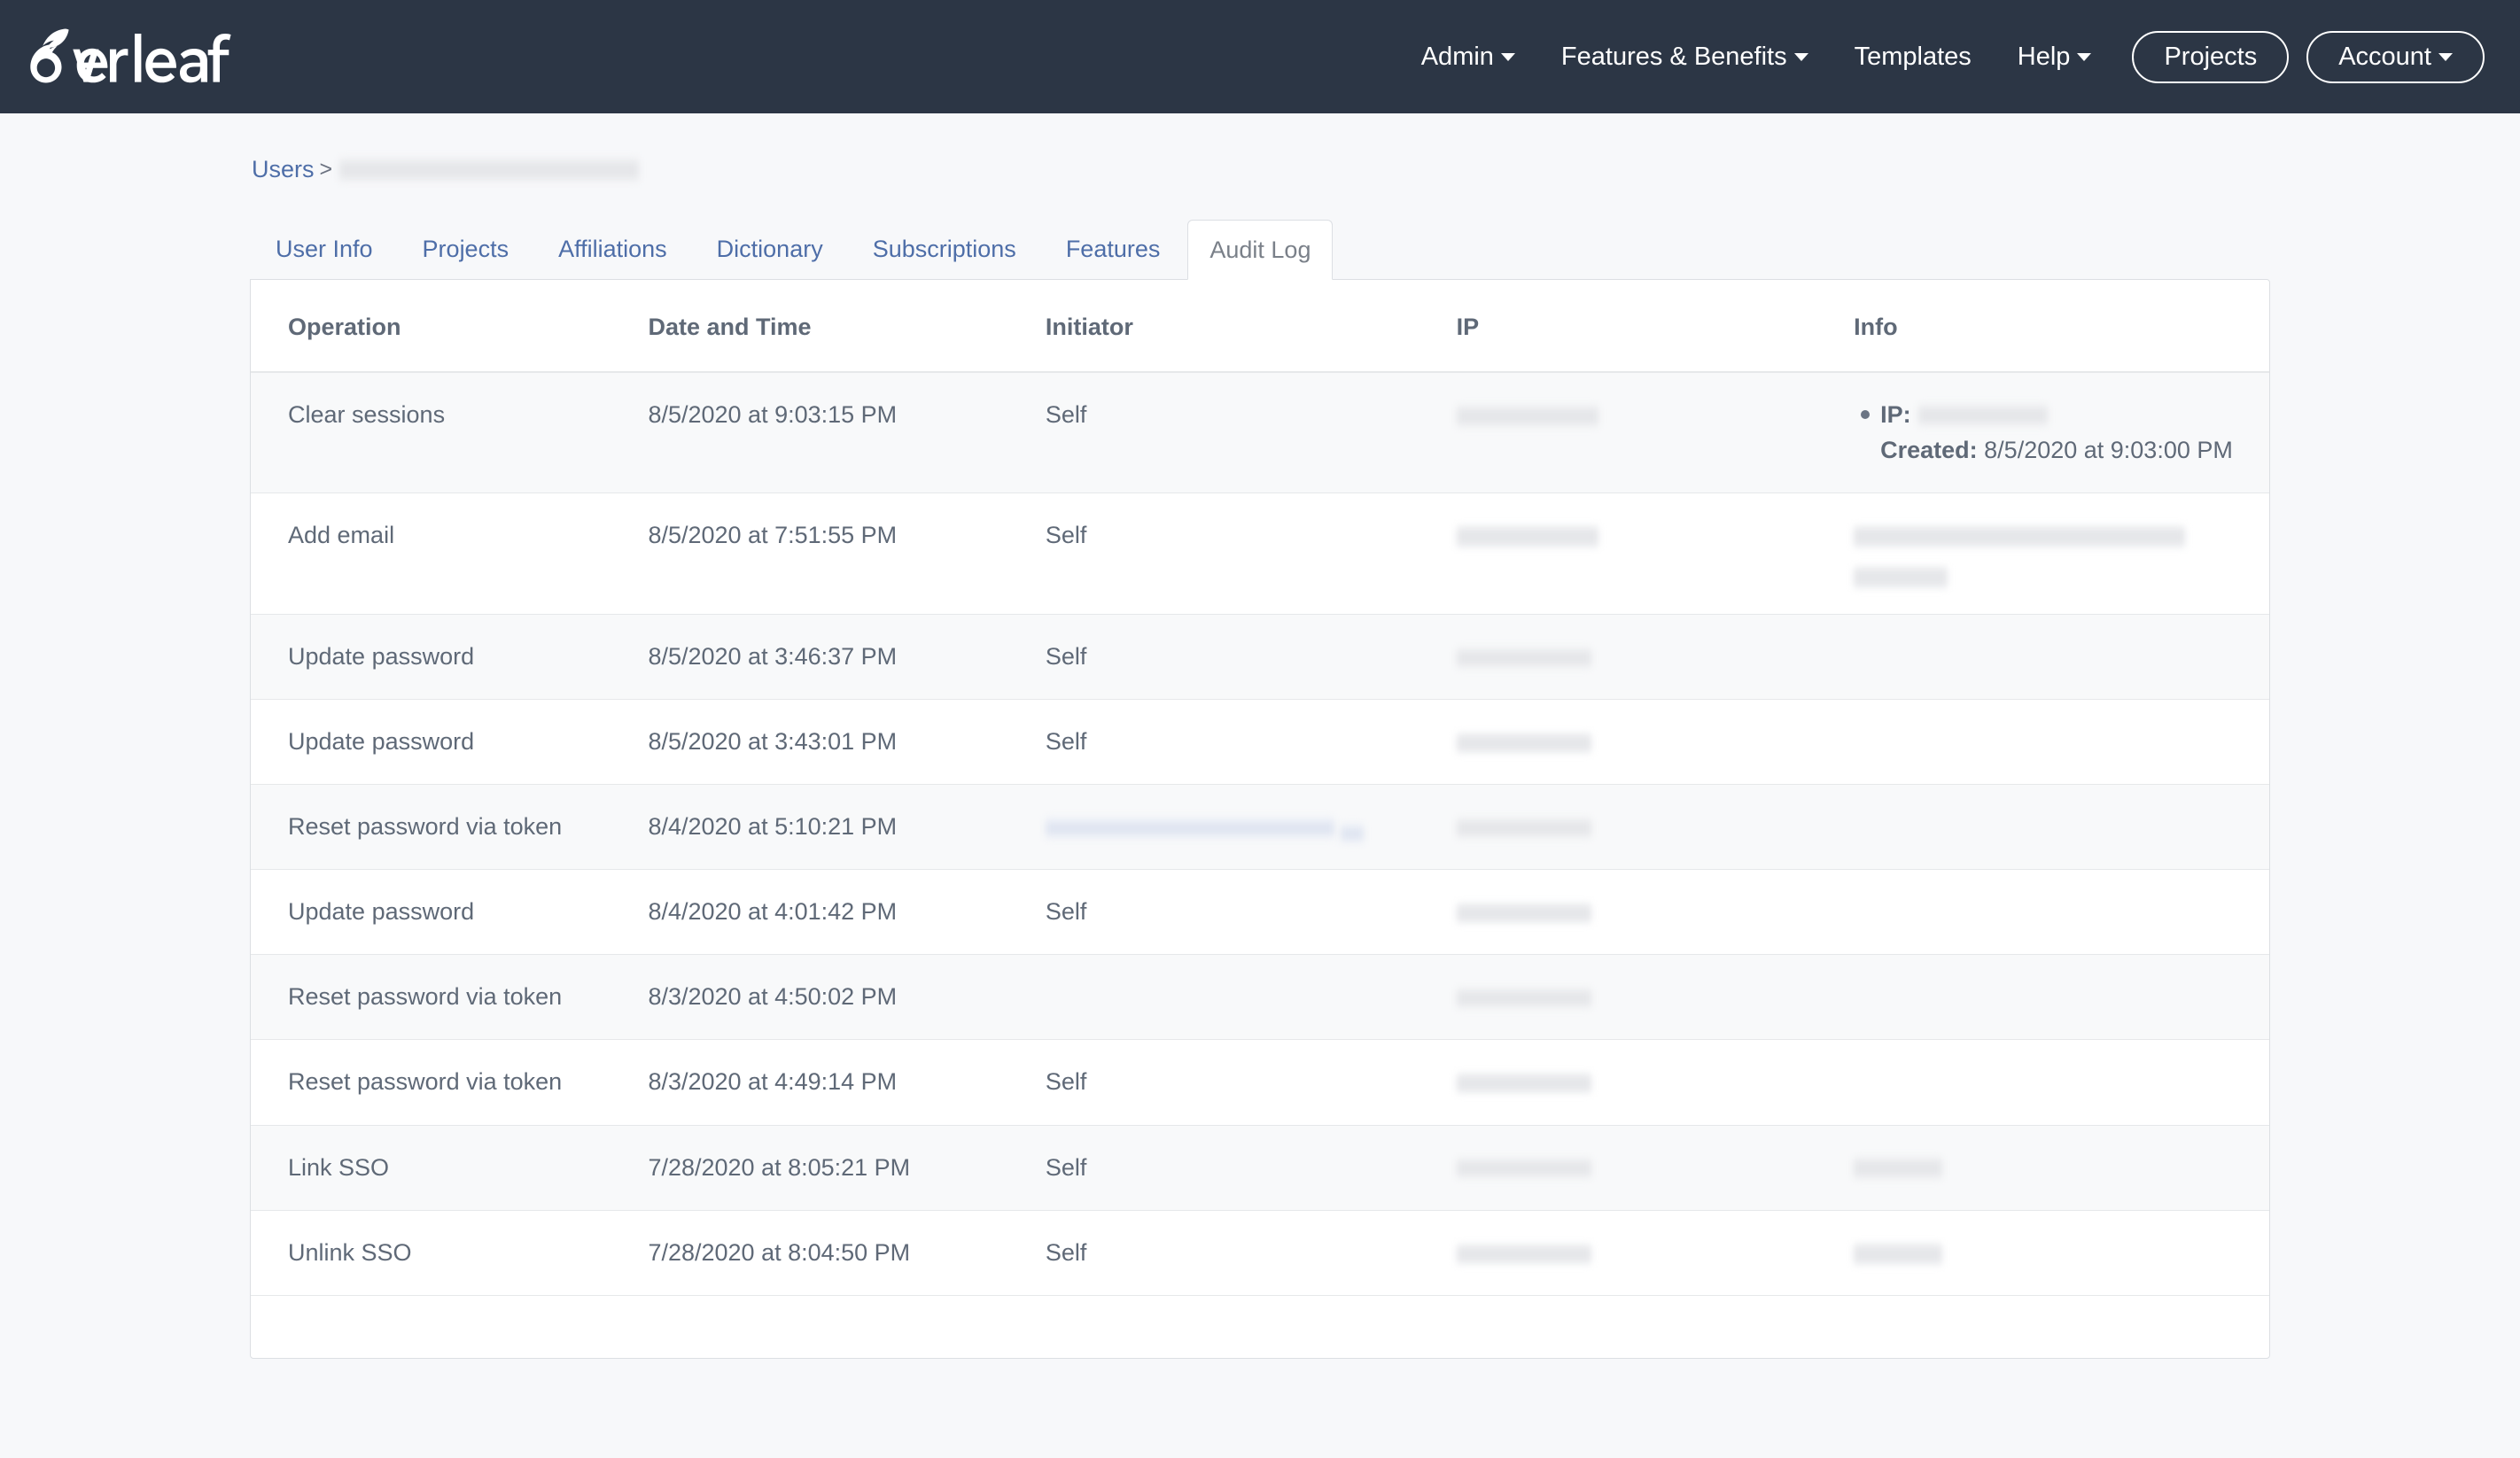  Describe the element at coordinates (847, 327) in the screenshot. I see `column-header-date-and-time: Date and Time` at that location.